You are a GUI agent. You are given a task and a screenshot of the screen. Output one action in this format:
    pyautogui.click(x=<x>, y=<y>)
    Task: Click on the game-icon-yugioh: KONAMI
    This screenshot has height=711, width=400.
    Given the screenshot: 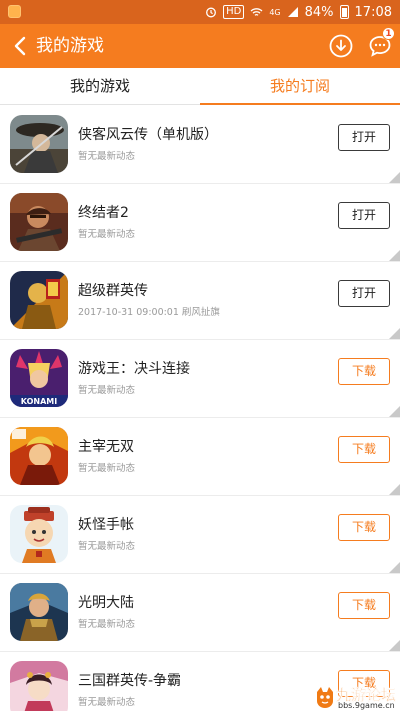 What is the action you would take?
    pyautogui.click(x=39, y=378)
    